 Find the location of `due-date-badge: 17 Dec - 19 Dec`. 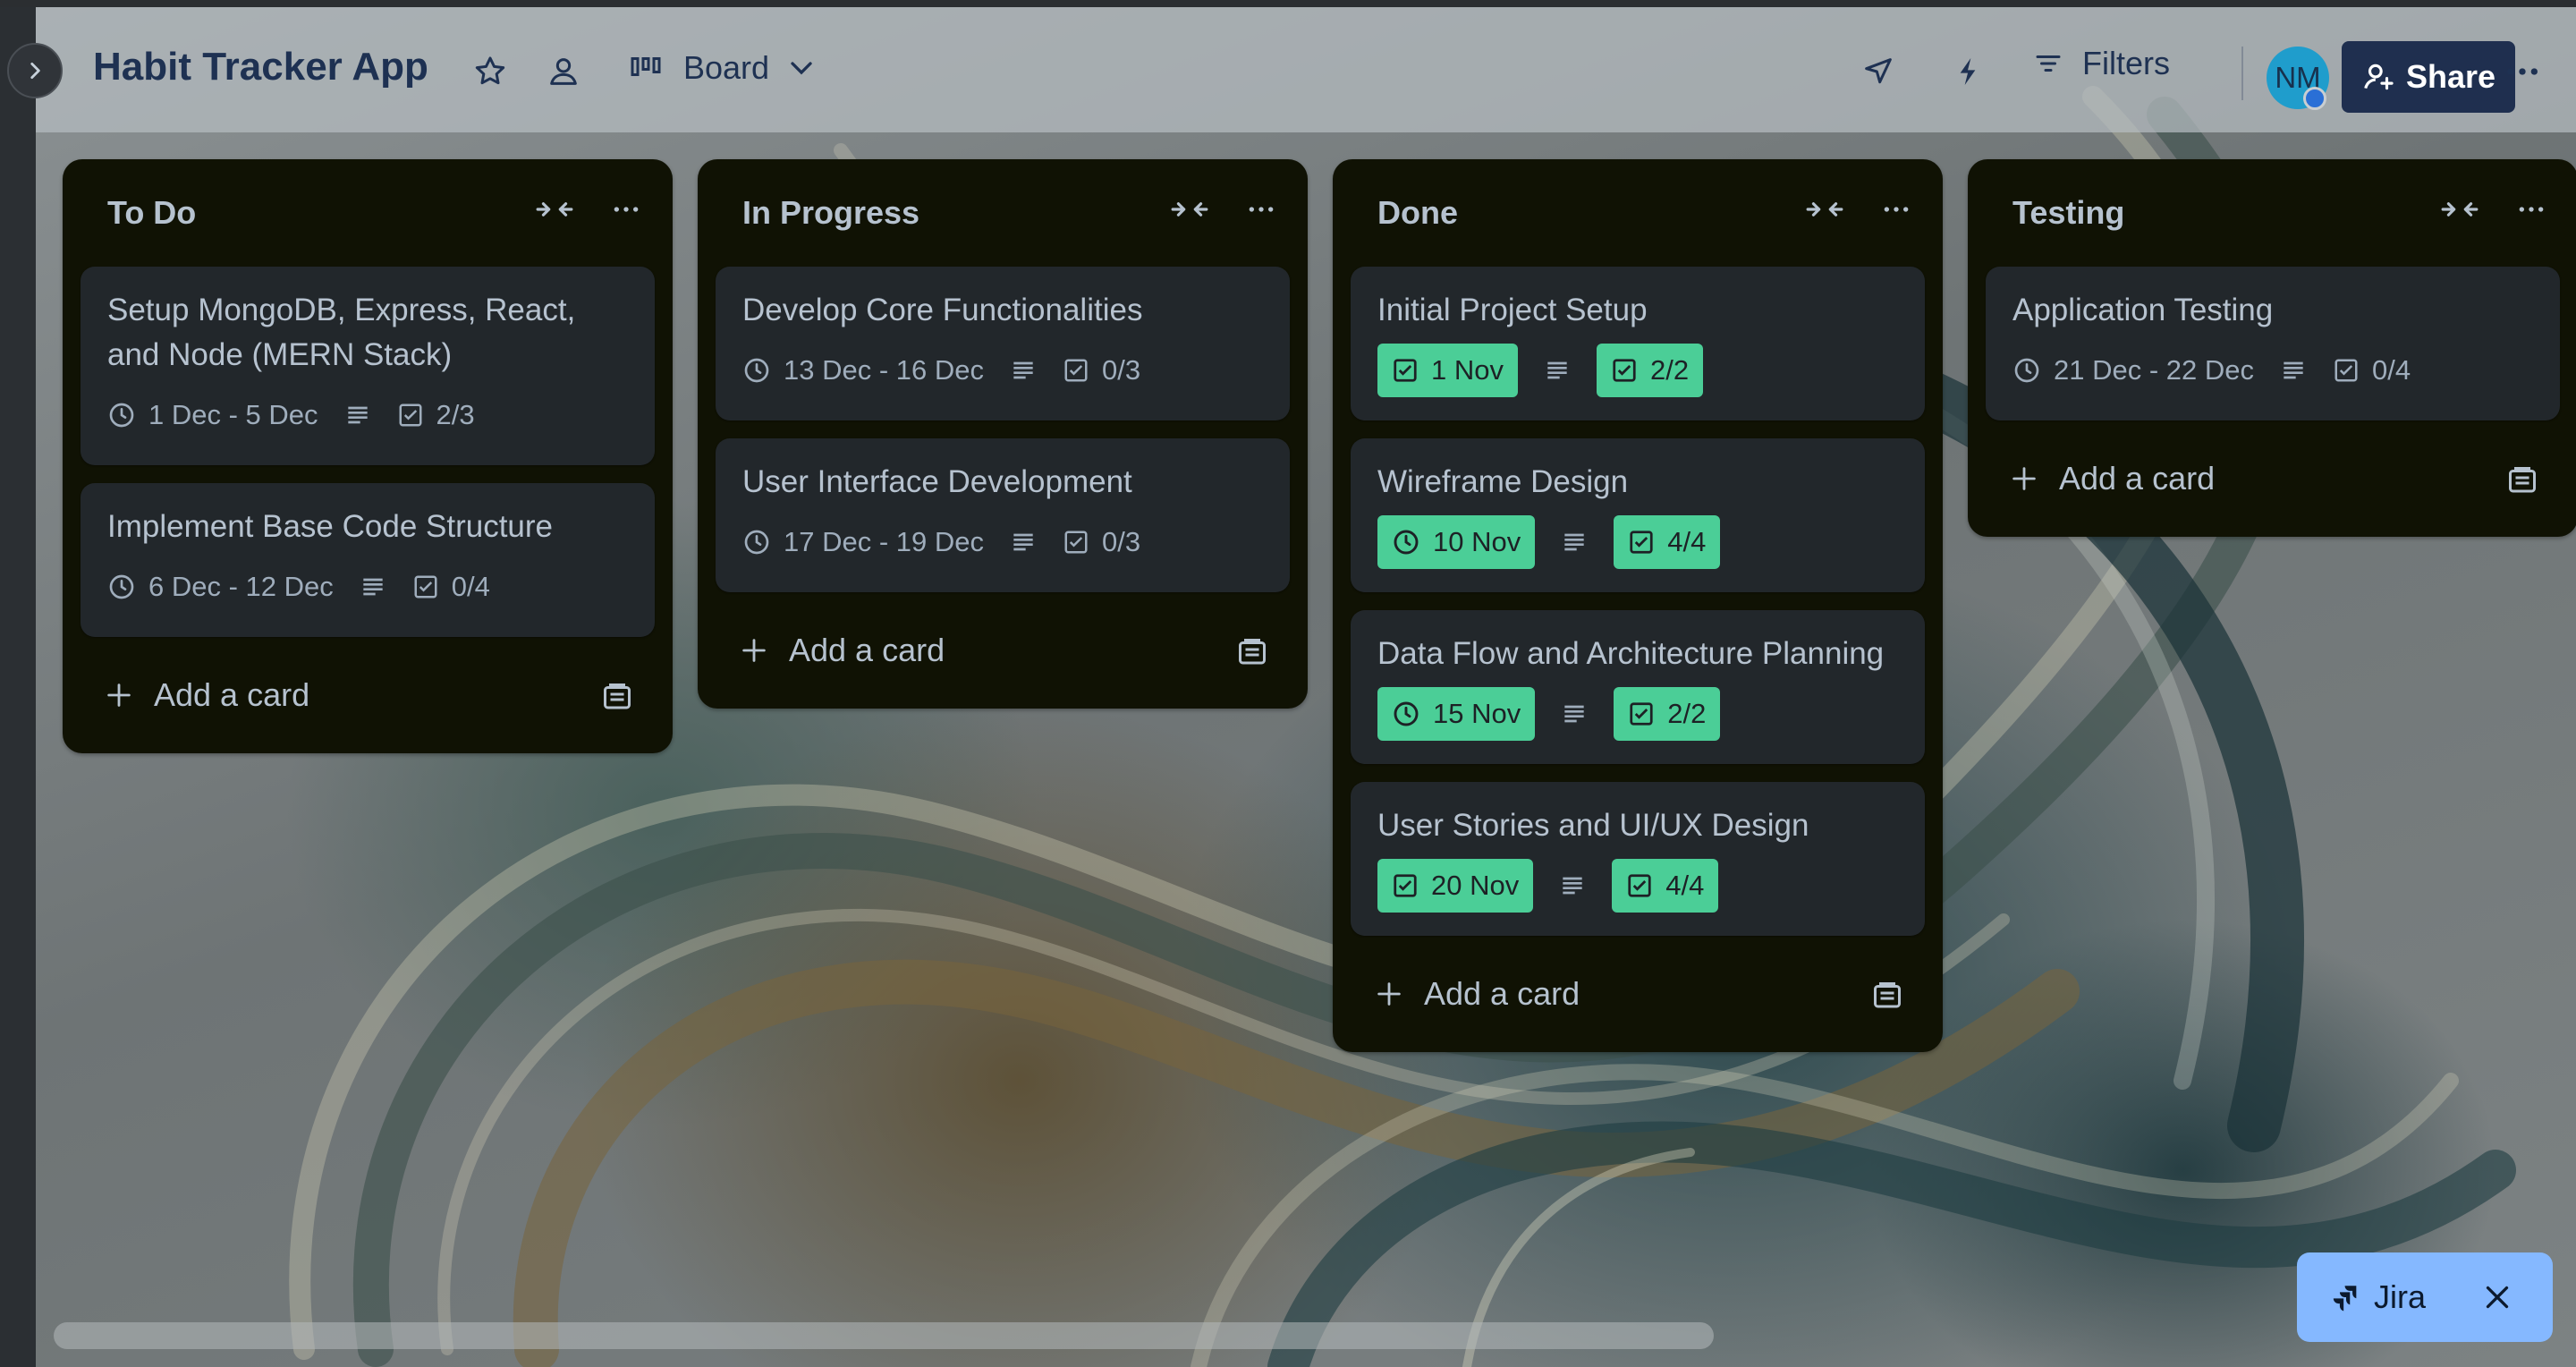

due-date-badge: 17 Dec - 19 Dec is located at coordinates (863, 542).